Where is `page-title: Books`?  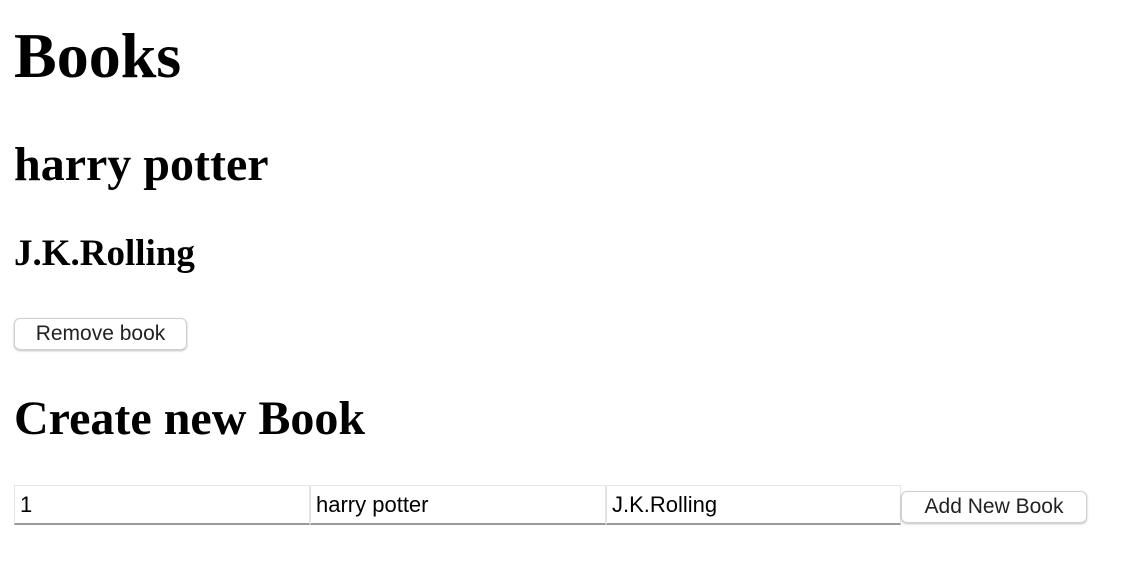
page-title: Books is located at coordinates (98, 55).